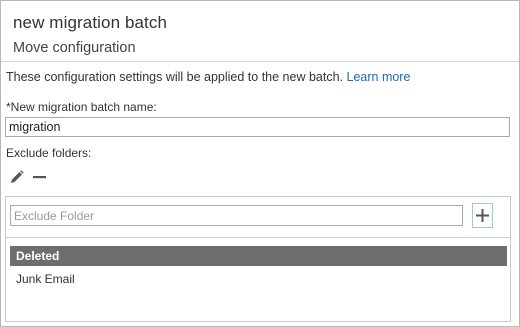  Describe the element at coordinates (257, 127) in the screenshot. I see `batch-name-input` at that location.